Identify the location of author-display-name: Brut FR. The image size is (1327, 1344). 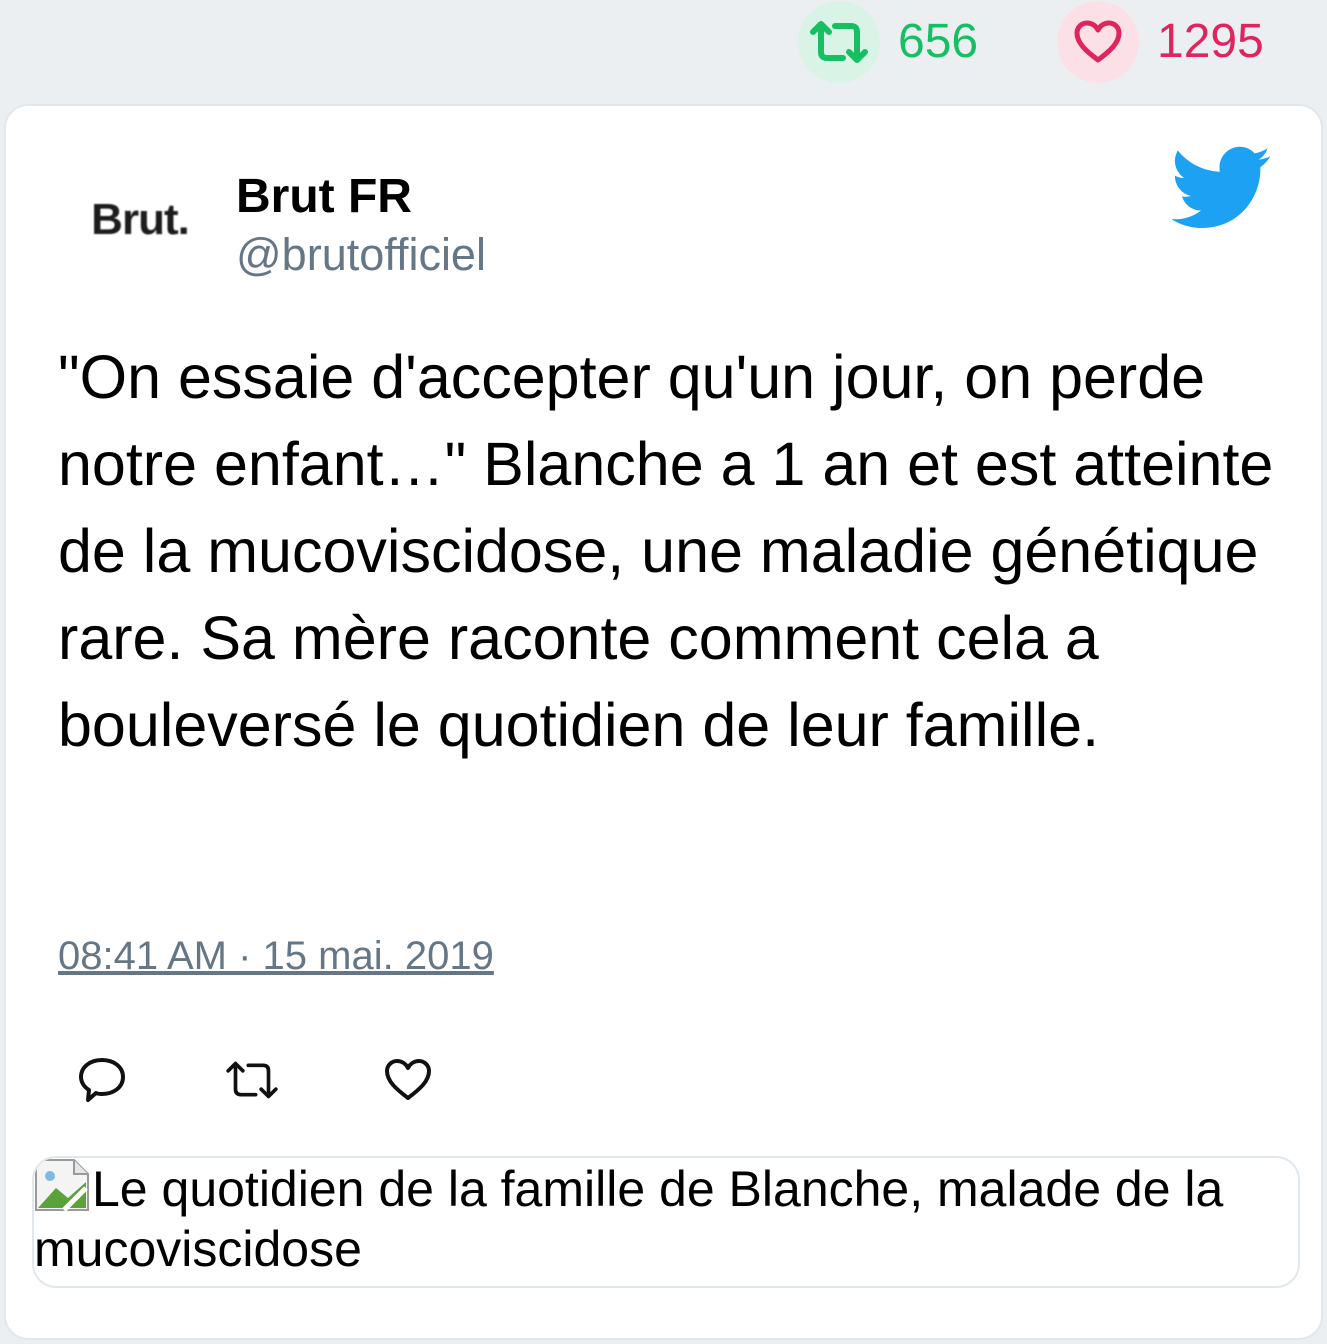
(324, 197).